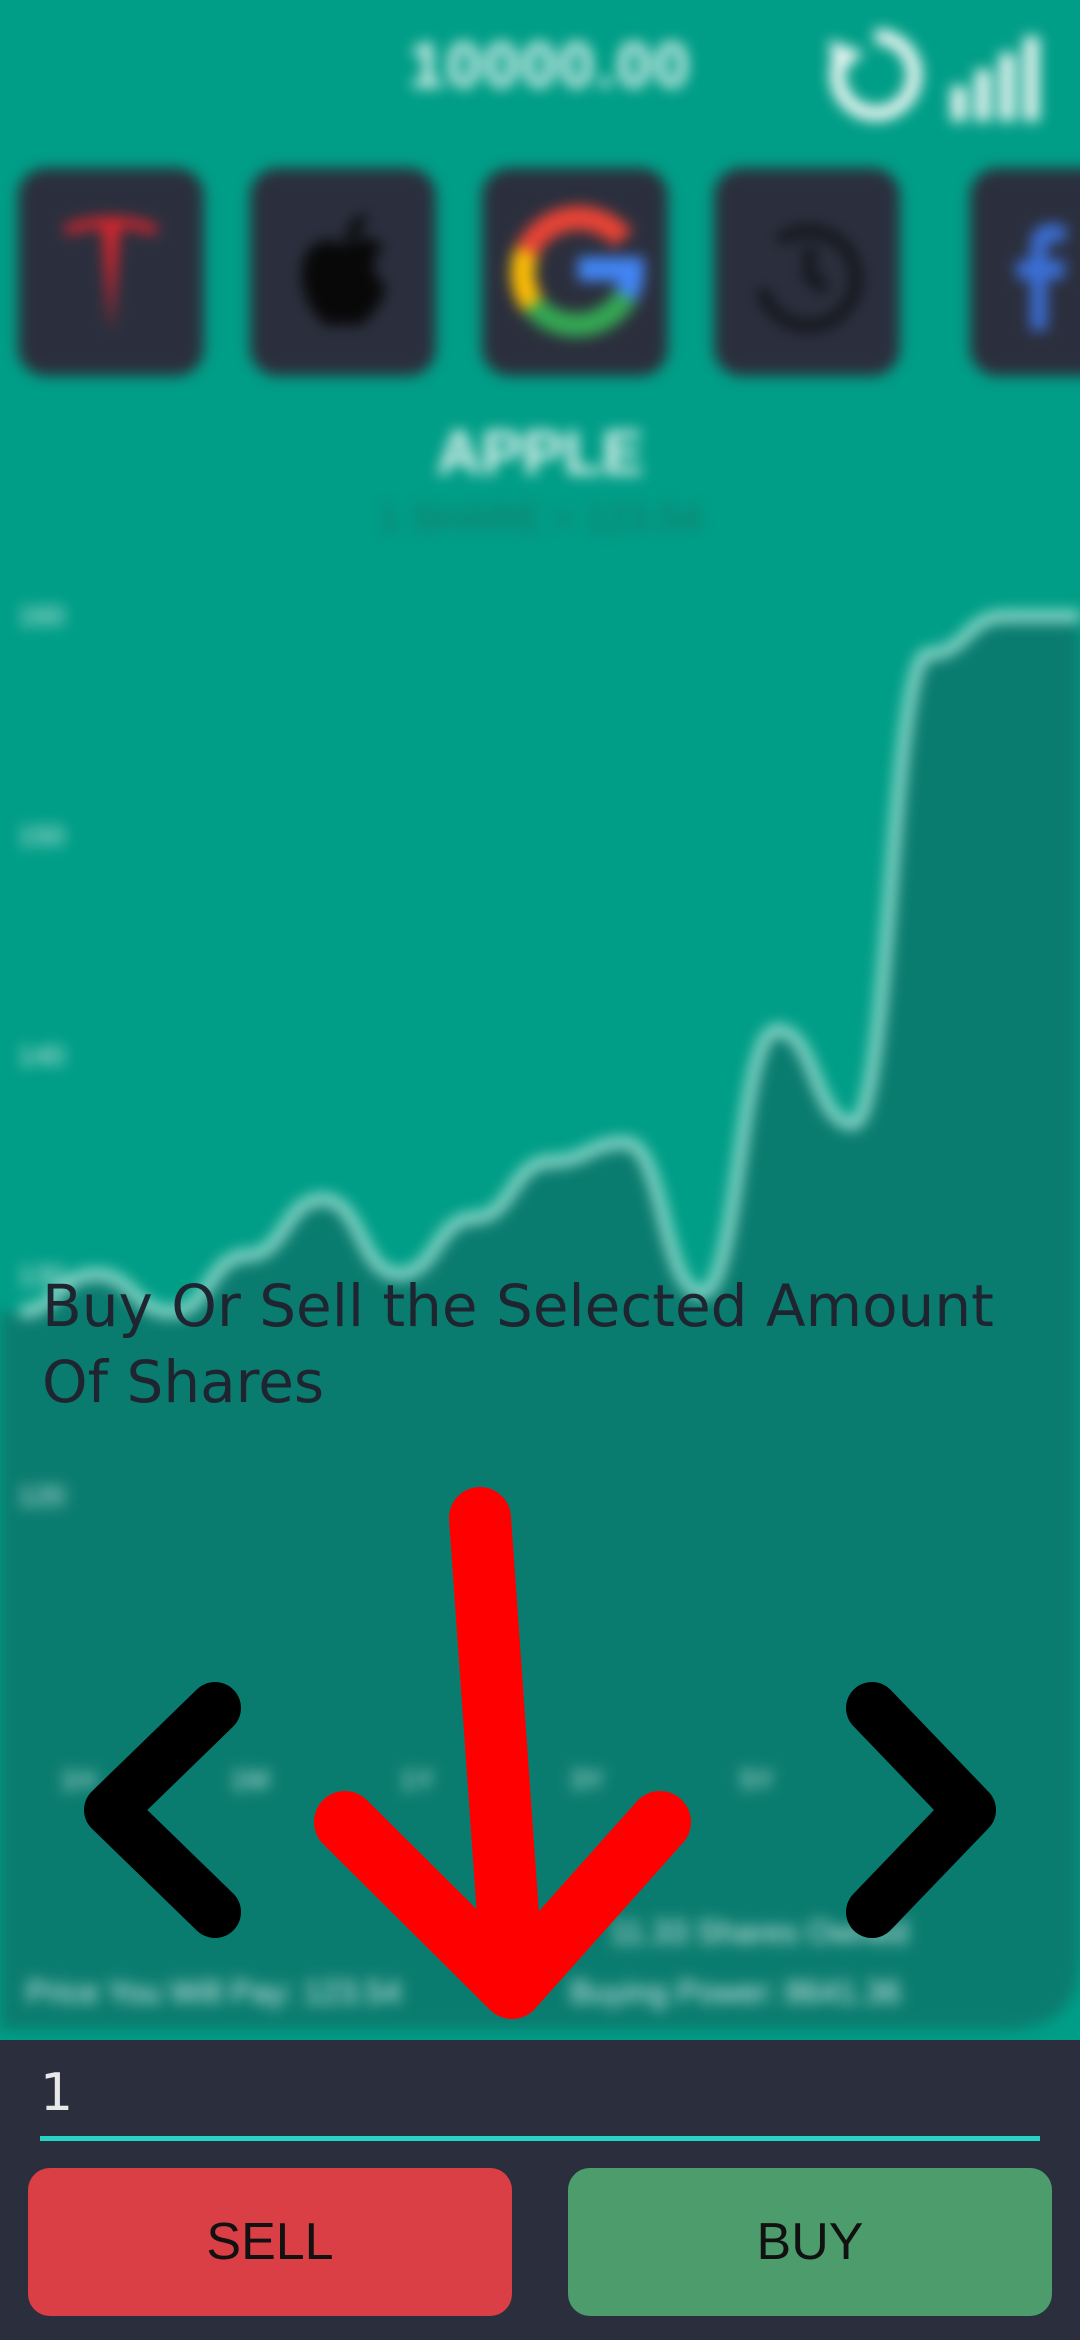  What do you see at coordinates (214, 1992) in the screenshot?
I see `price-you-pay-text: Price You Will Pay: 123.54` at bounding box center [214, 1992].